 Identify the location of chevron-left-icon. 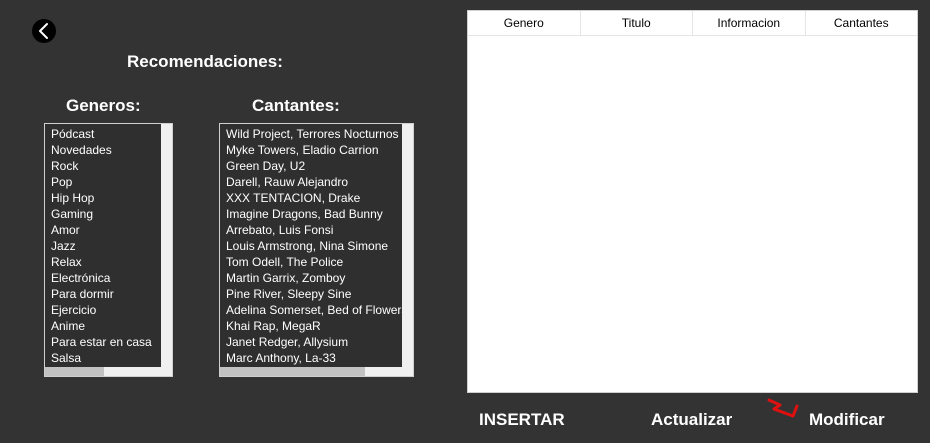
(43, 31).